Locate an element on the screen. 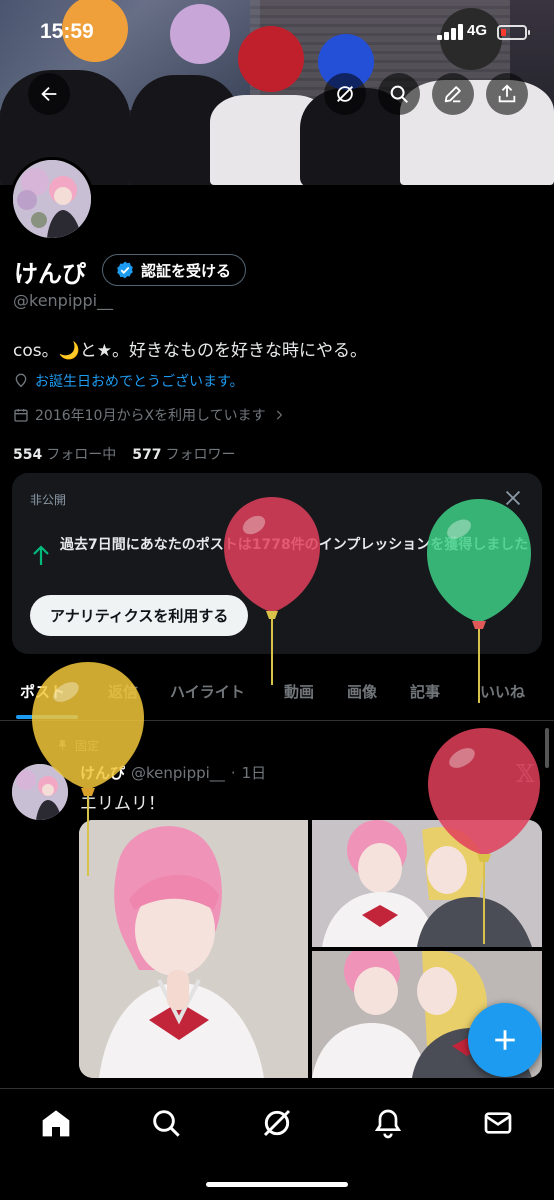  followers-count: 577 is located at coordinates (147, 455).